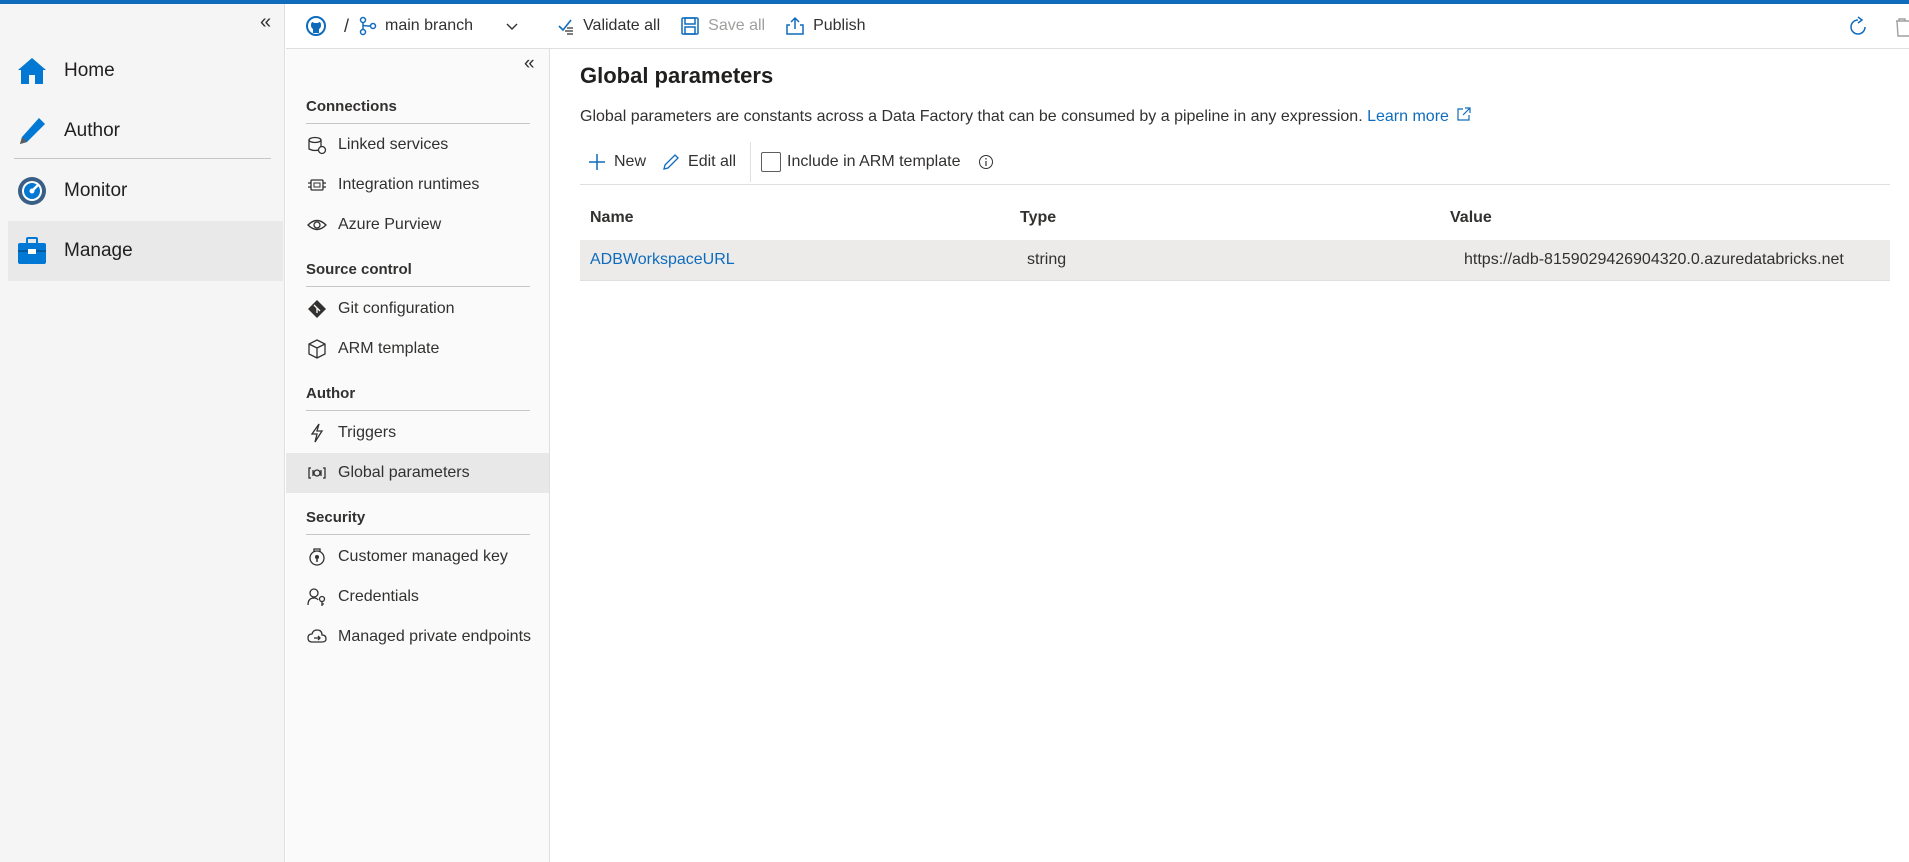 Image resolution: width=1909 pixels, height=862 pixels. What do you see at coordinates (390, 224) in the screenshot?
I see `menu-label: Azure Purview` at bounding box center [390, 224].